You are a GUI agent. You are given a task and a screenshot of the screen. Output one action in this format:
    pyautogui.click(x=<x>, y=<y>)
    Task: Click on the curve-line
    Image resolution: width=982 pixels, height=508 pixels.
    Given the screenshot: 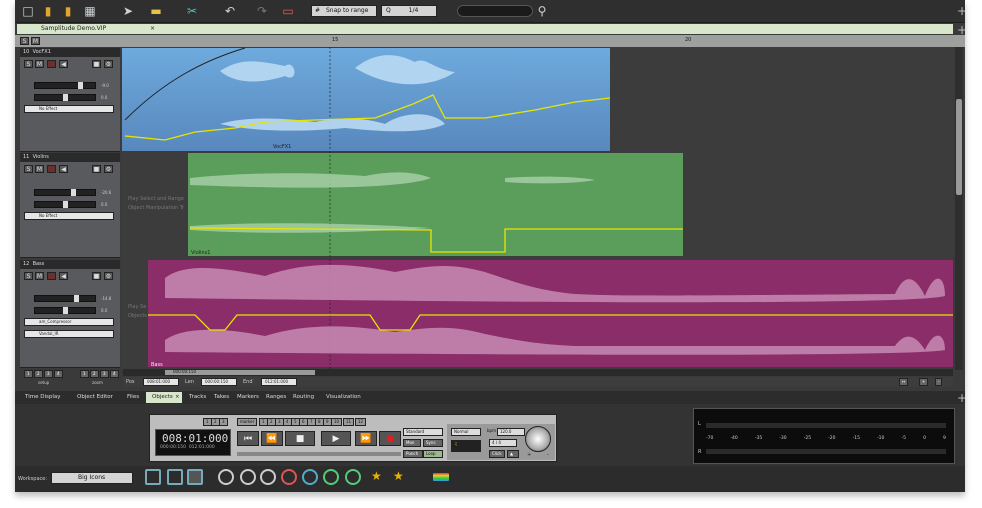 What is the action you would take?
    pyautogui.click(x=185, y=84)
    